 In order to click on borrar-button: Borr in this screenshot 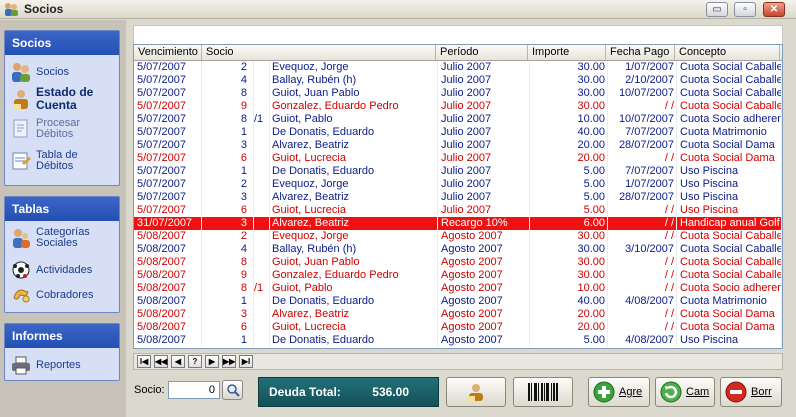, I will do `click(751, 392)`.